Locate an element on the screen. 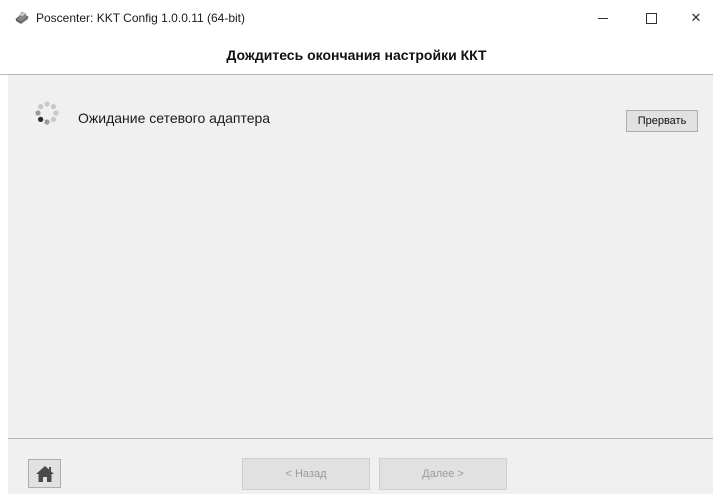 This screenshot has height=494, width=713. window-title: Poscenter: KKT Config 1.0.0.11 (64-bit) is located at coordinates (140, 18).